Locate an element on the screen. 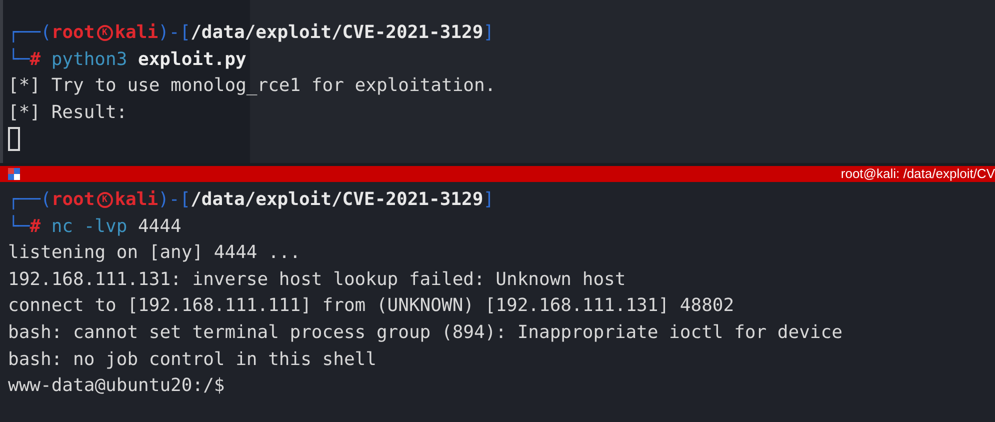  output-line: 192.168.111.131: inverse host lookup failed: Unknown host is located at coordinates (317, 280).